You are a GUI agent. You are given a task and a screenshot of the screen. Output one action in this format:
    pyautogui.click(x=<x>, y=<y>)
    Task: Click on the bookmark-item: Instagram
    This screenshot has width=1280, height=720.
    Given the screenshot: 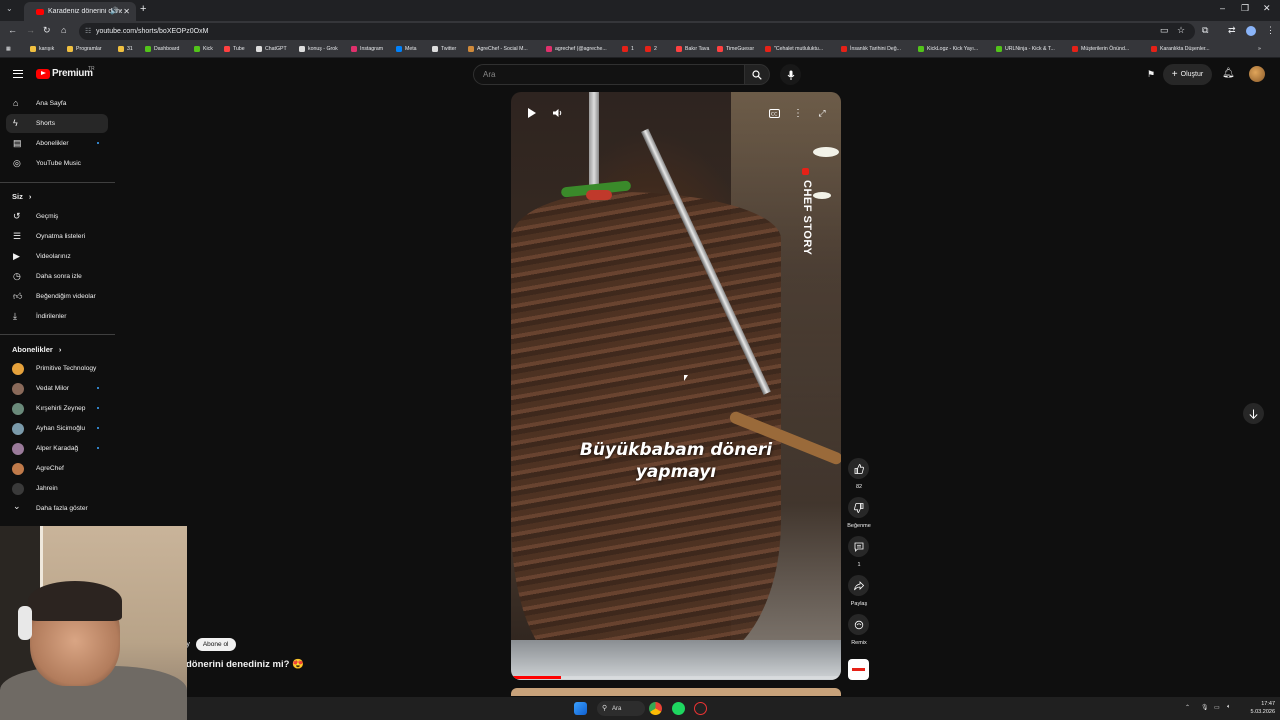 What is the action you would take?
    pyautogui.click(x=367, y=49)
    